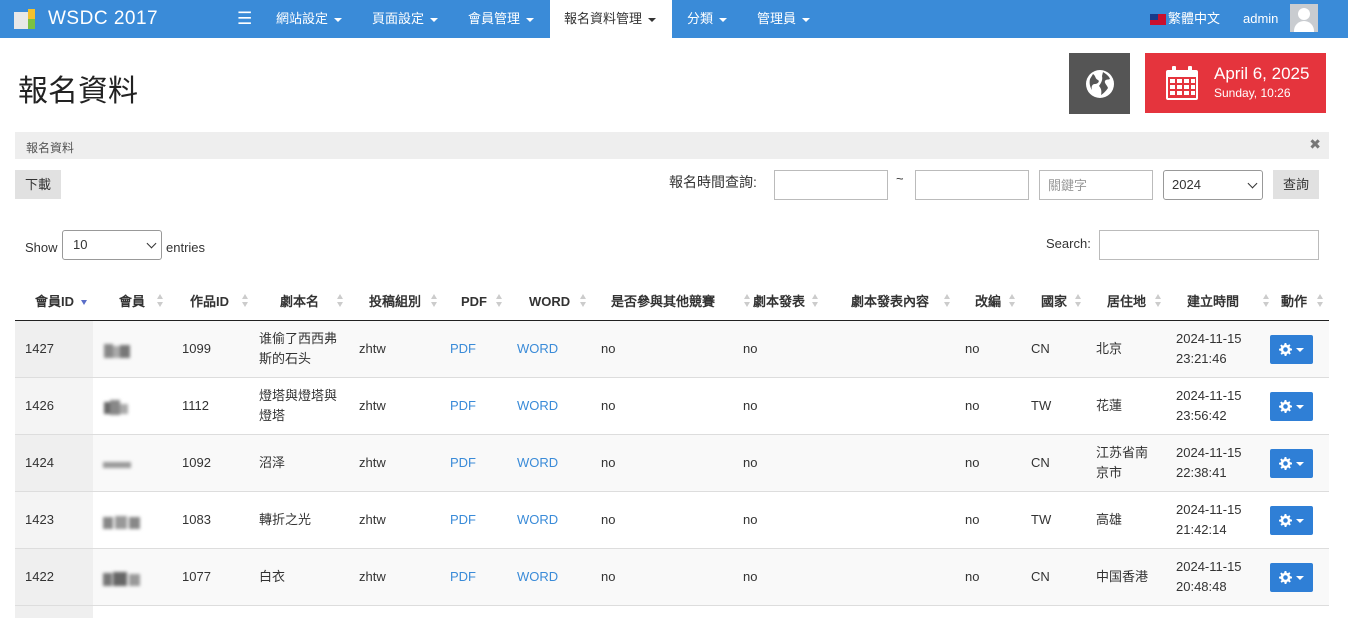 The image size is (1348, 618). What do you see at coordinates (831, 185) in the screenshot?
I see `date-from-input` at bounding box center [831, 185].